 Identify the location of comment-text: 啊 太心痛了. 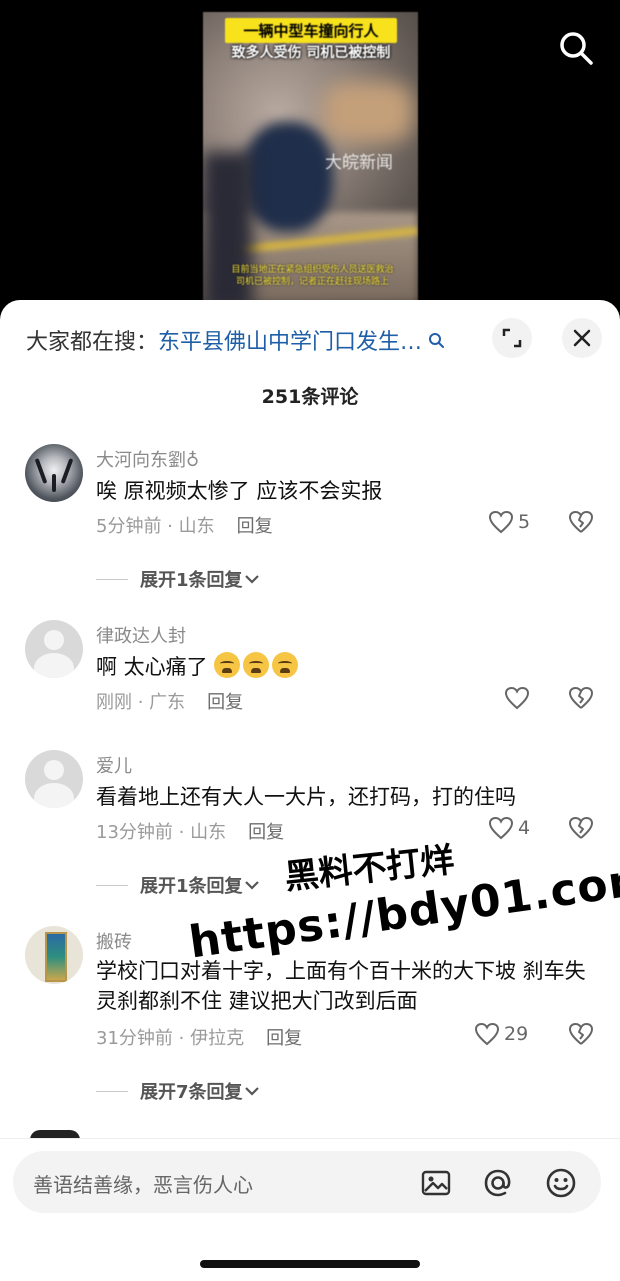
(348, 667).